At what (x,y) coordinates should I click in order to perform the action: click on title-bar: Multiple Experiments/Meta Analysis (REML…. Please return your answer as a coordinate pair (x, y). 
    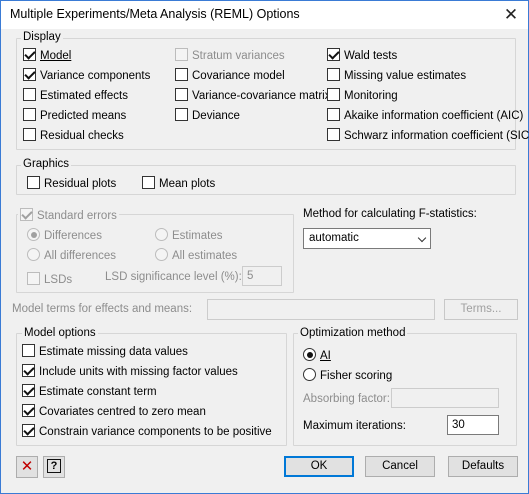
    Looking at the image, I should click on (264, 15).